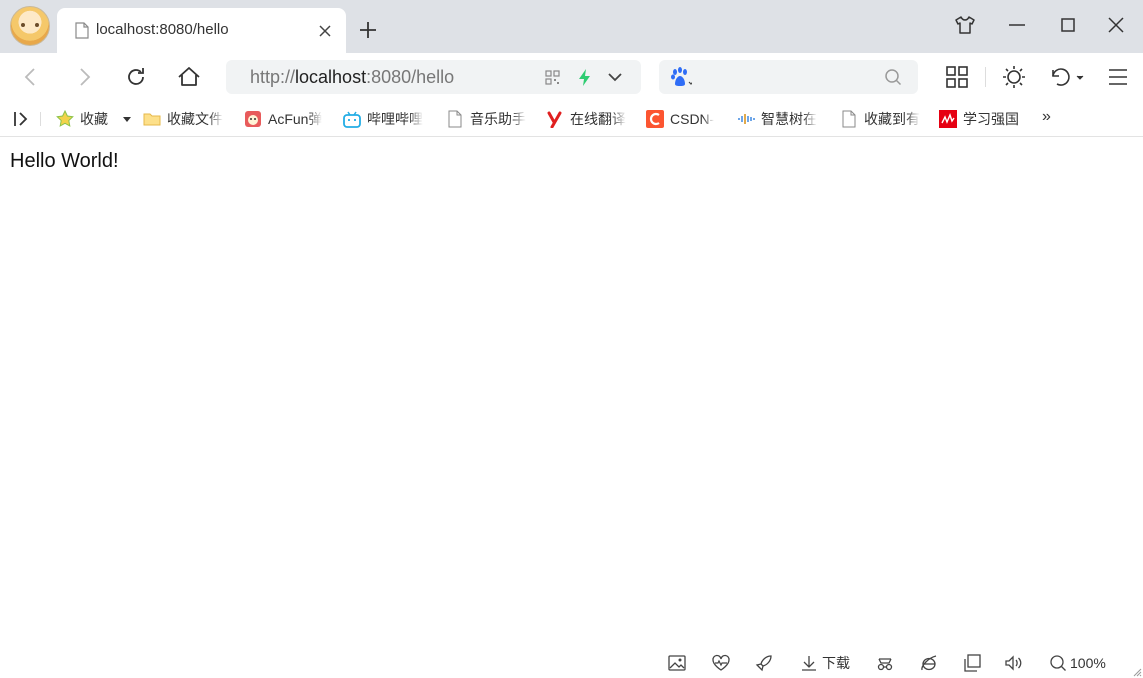  What do you see at coordinates (1068, 25) in the screenshot?
I see `maximize-icon` at bounding box center [1068, 25].